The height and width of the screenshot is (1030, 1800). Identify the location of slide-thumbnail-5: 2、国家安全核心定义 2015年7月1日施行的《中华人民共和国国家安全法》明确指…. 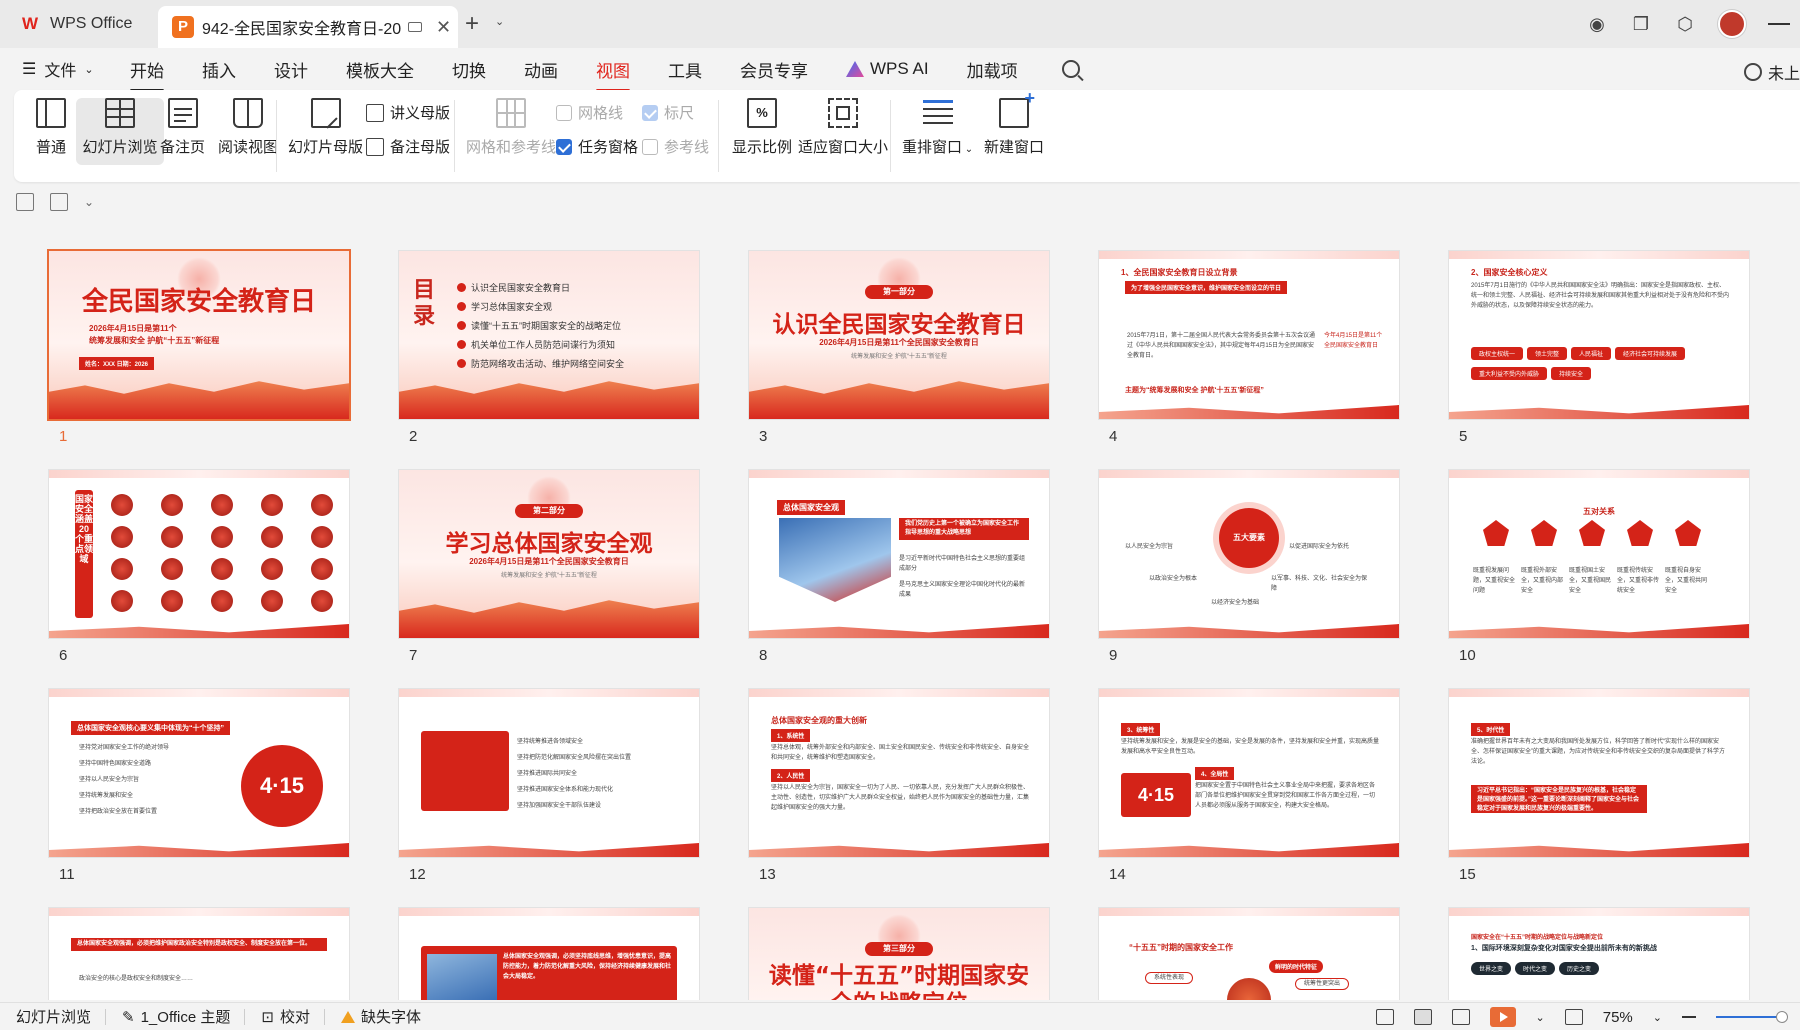
(1599, 335).